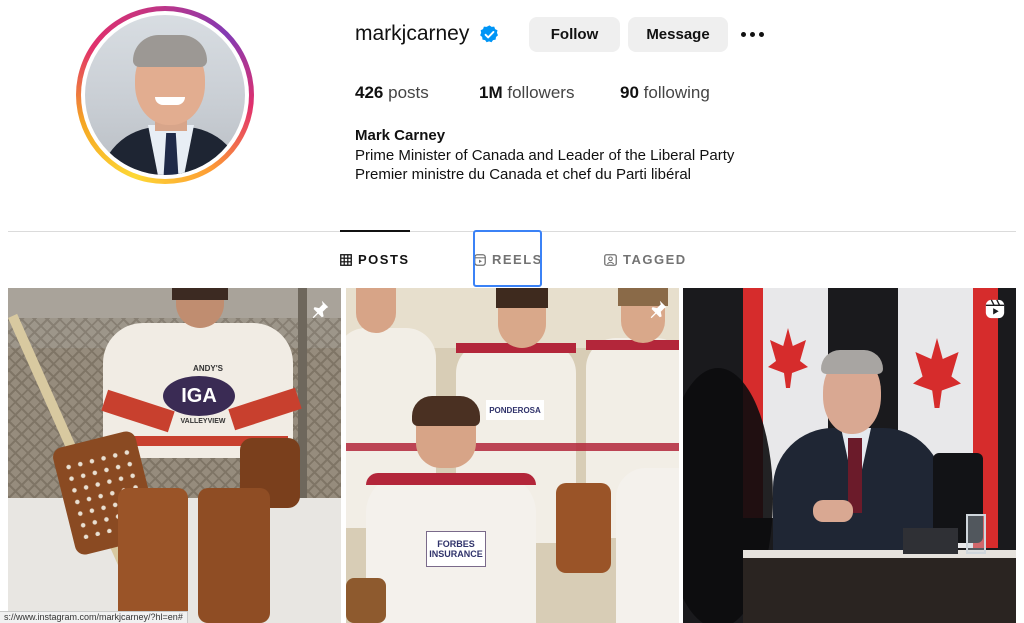 Image resolution: width=1024 pixels, height=623 pixels. I want to click on bio-name: Mark Carney, so click(400, 135).